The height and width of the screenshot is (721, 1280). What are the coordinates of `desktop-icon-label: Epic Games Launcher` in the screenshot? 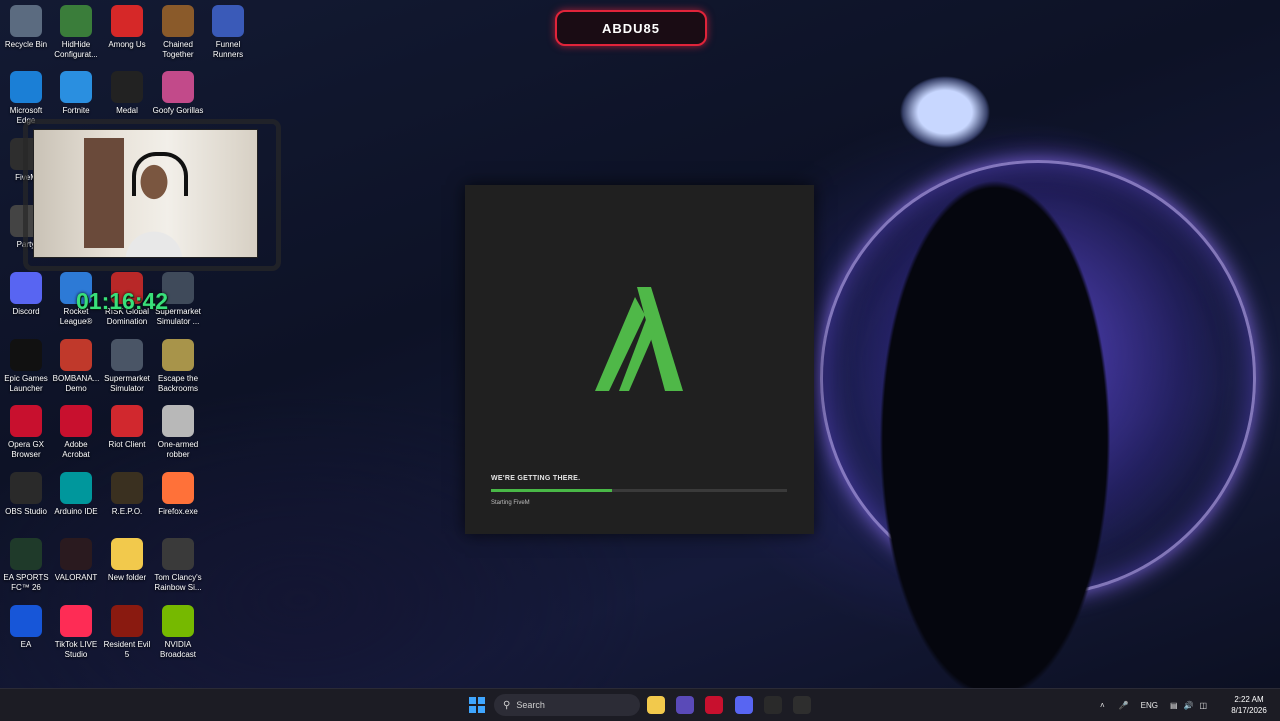 It's located at (26, 383).